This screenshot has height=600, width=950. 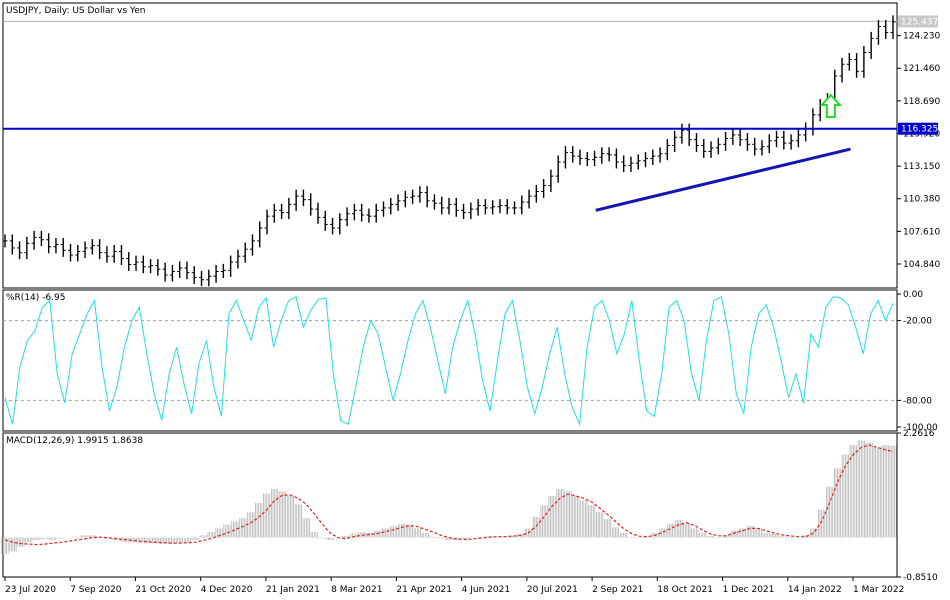 What do you see at coordinates (917, 401) in the screenshot?
I see `williams-axis-label: -80.00` at bounding box center [917, 401].